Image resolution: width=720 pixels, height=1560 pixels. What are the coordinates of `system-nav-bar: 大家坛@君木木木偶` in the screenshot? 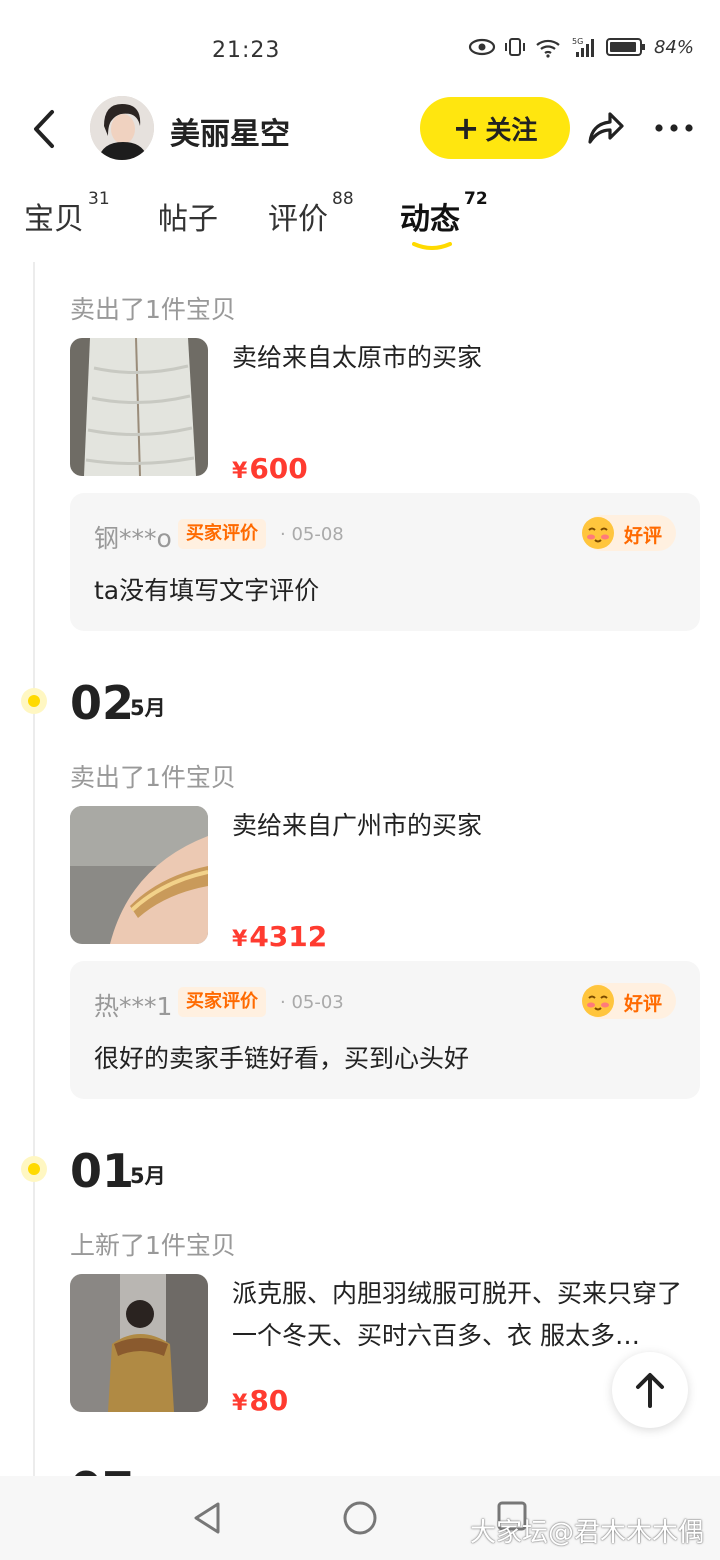 It's located at (360, 1518).